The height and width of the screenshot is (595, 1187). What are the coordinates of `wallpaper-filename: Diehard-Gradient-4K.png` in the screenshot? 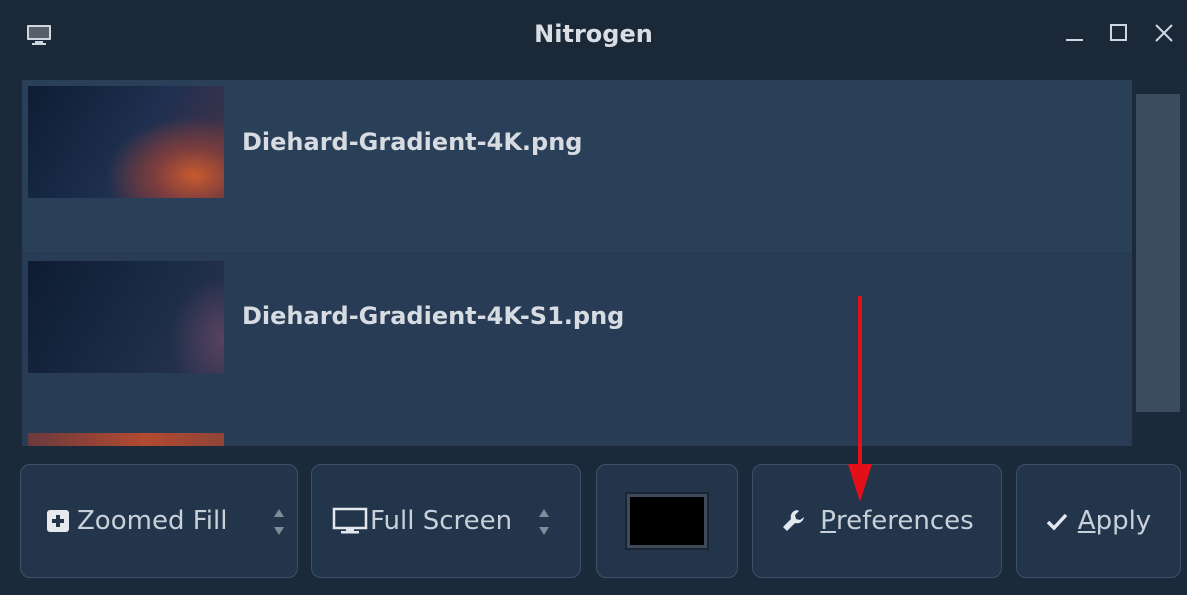 It's located at (412, 142).